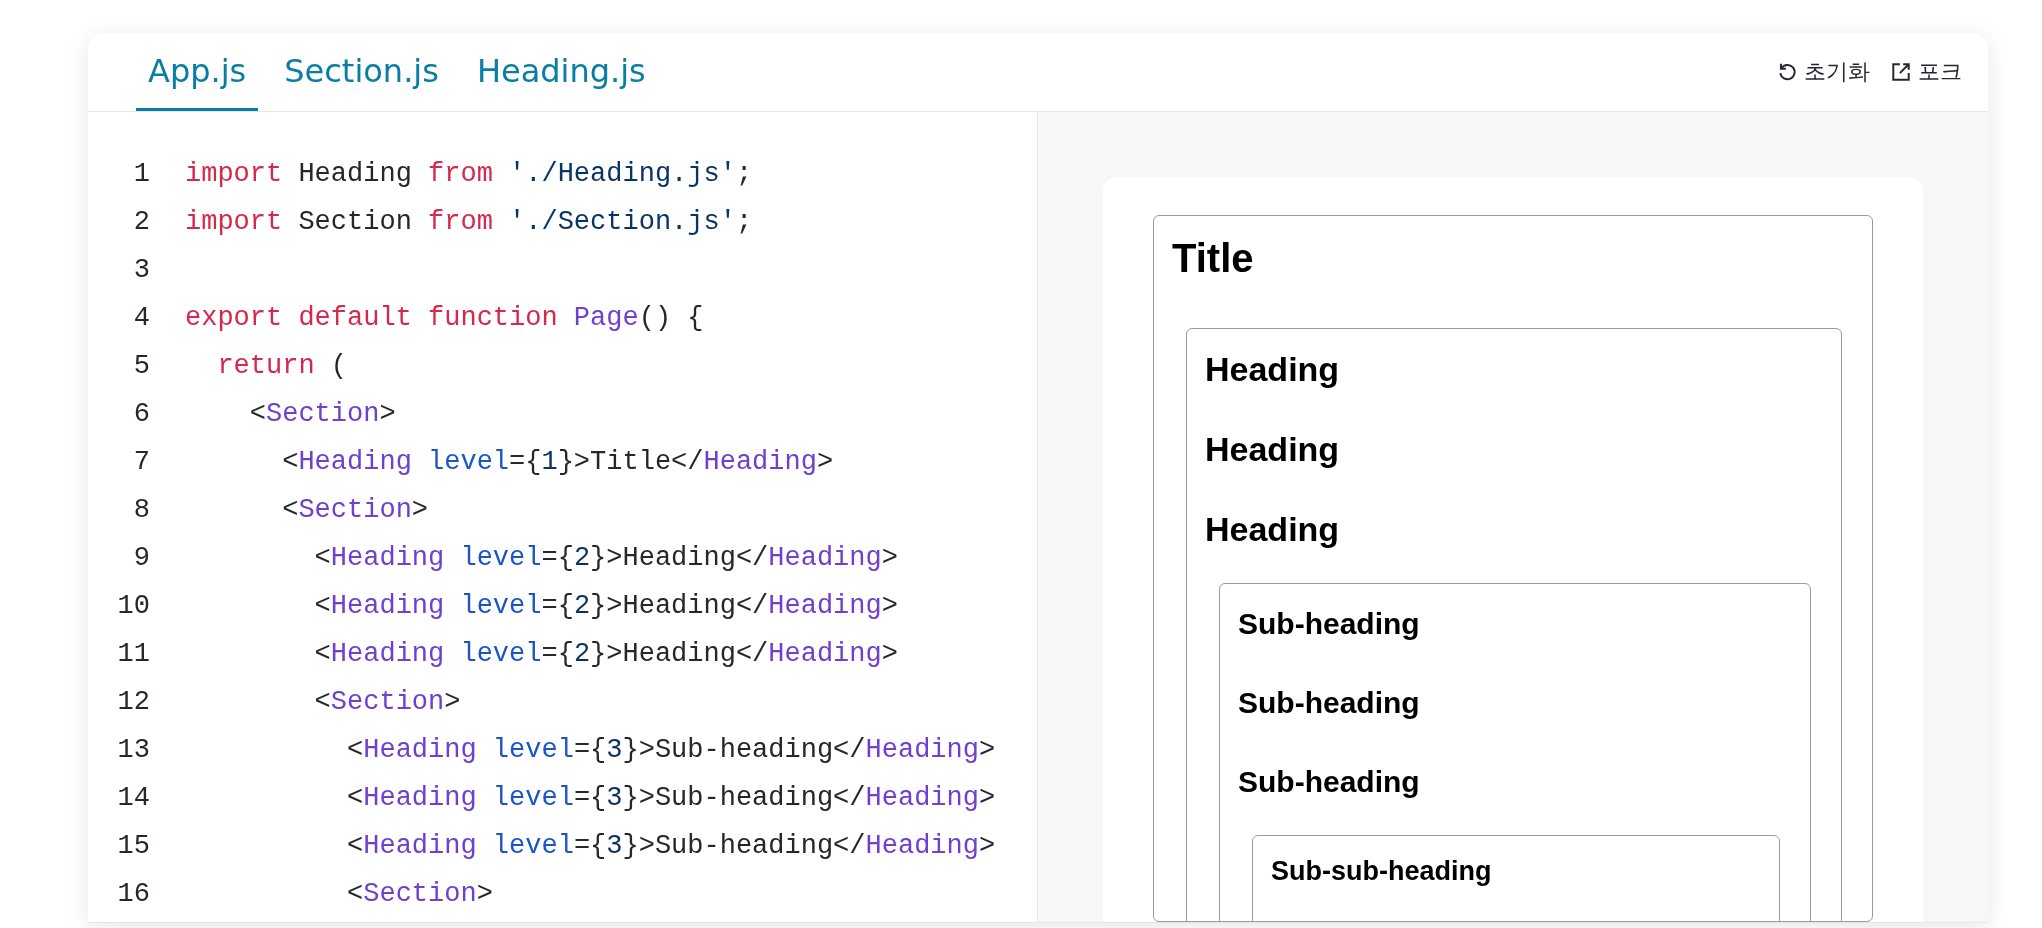  Describe the element at coordinates (1382, 871) in the screenshot. I see `heading-text: Sub-sub-heading` at that location.